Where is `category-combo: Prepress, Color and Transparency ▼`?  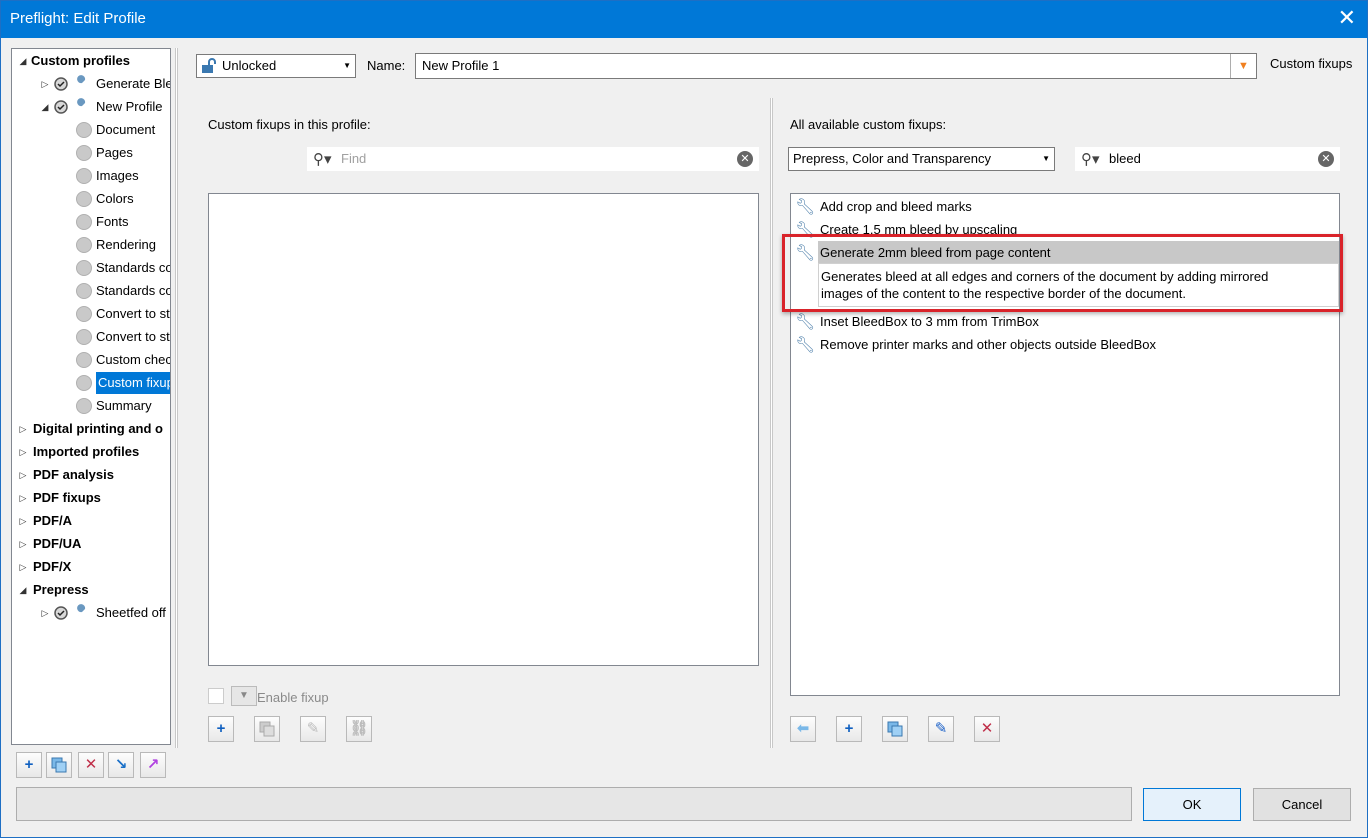
category-combo: Prepress, Color and Transparency ▼ is located at coordinates (921, 159).